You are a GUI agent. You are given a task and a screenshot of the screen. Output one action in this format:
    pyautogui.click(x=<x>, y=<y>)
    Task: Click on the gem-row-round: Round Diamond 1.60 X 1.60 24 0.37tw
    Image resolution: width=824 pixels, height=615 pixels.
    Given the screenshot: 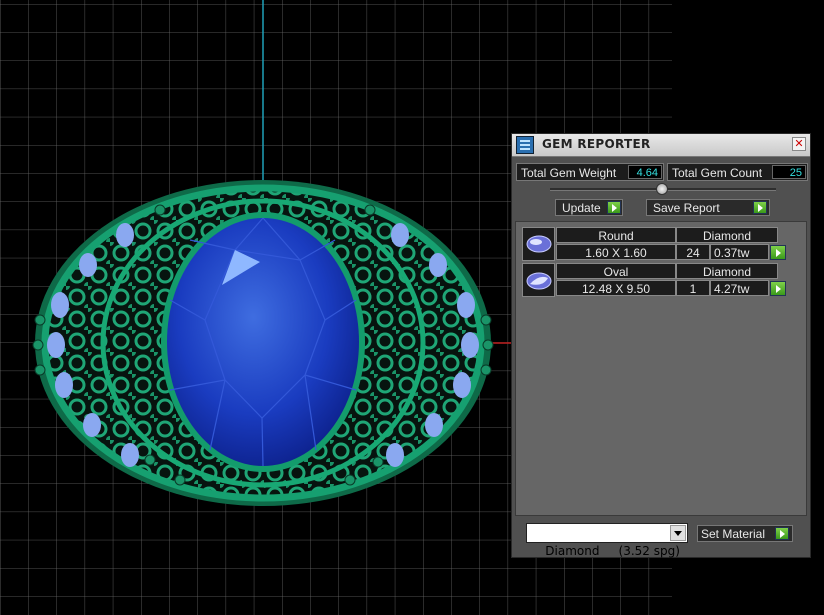 What is the action you would take?
    pyautogui.click(x=654, y=244)
    